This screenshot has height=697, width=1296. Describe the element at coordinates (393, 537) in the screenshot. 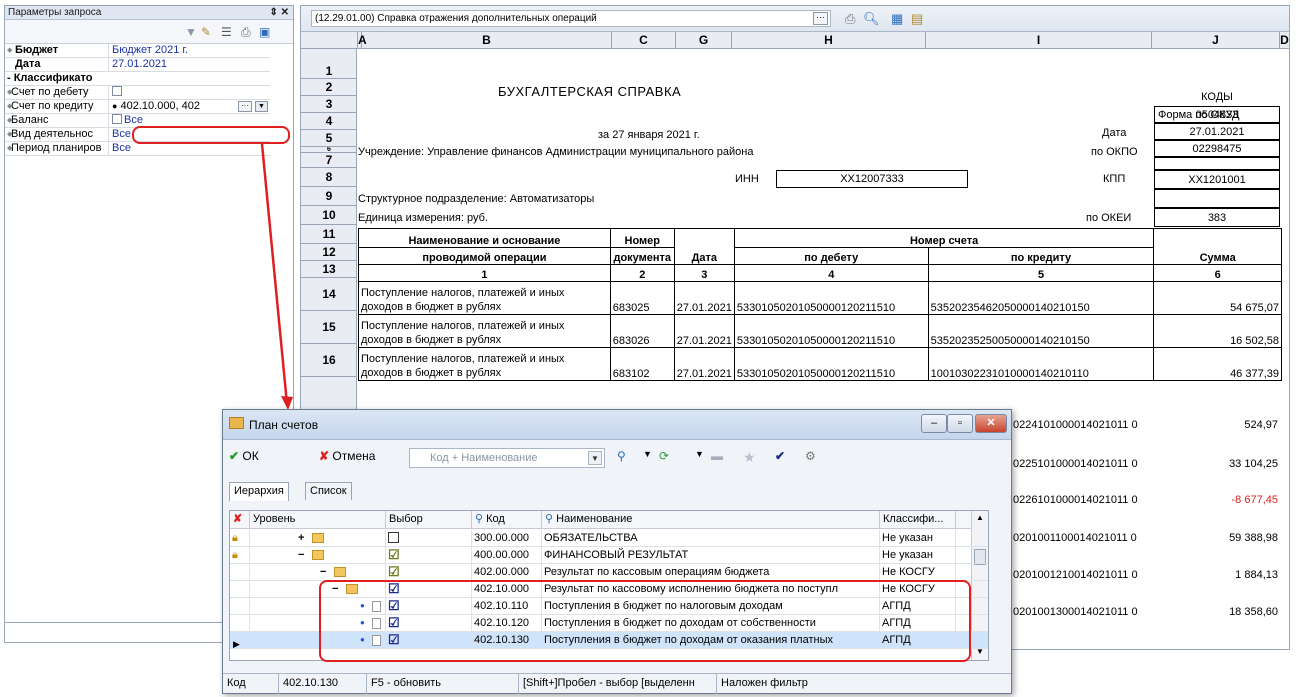

I see `choice-checkbox` at that location.